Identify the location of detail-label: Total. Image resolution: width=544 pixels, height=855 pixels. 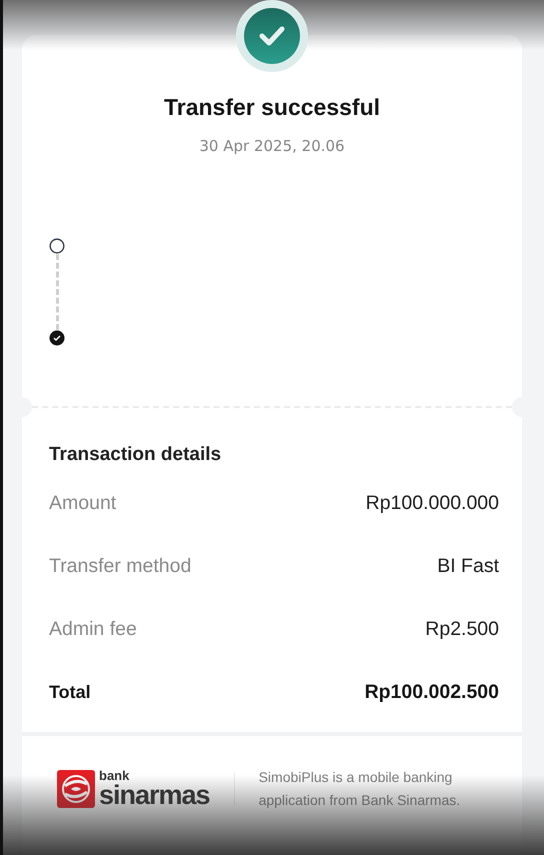
(70, 692).